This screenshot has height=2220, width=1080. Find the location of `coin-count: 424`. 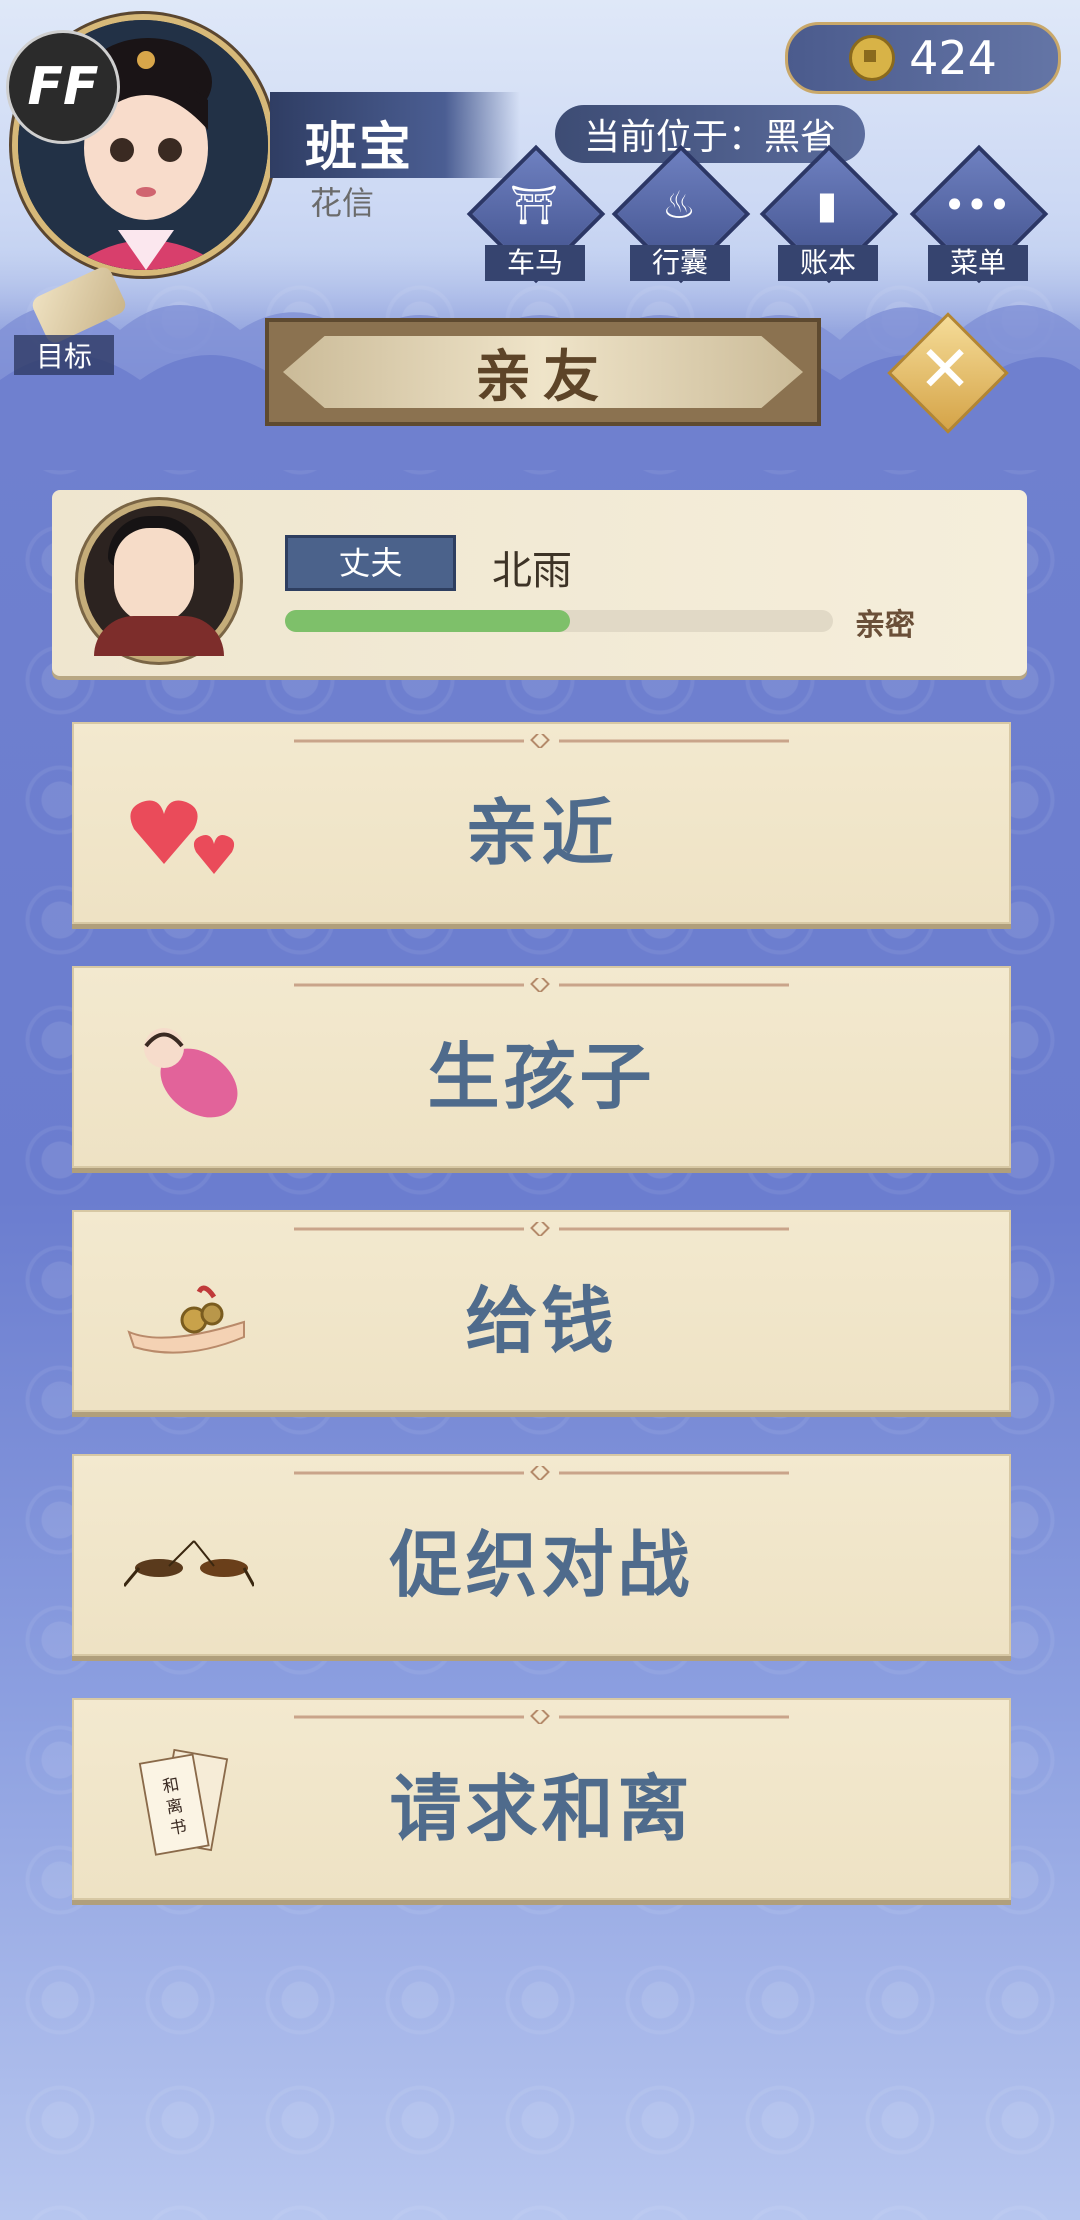

coin-count: 424 is located at coordinates (953, 58).